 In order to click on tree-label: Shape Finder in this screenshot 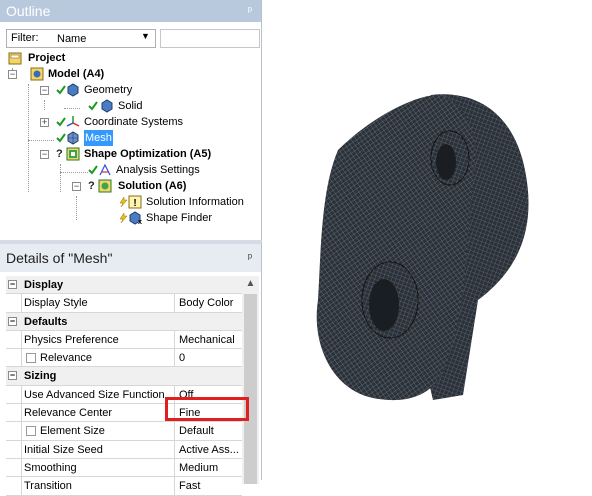, I will do `click(179, 218)`.